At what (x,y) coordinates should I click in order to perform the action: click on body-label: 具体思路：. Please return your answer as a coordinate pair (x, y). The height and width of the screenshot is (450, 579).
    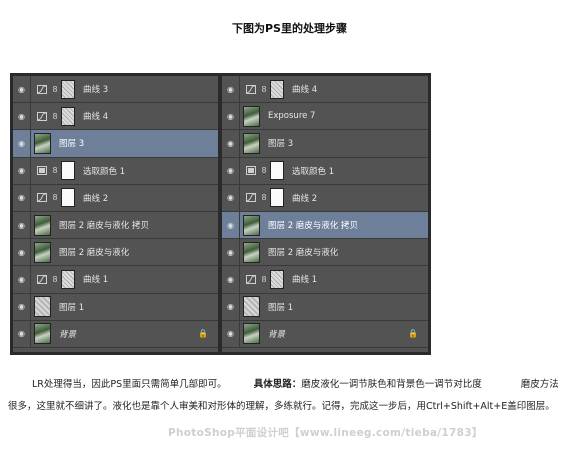
    Looking at the image, I should click on (277, 384).